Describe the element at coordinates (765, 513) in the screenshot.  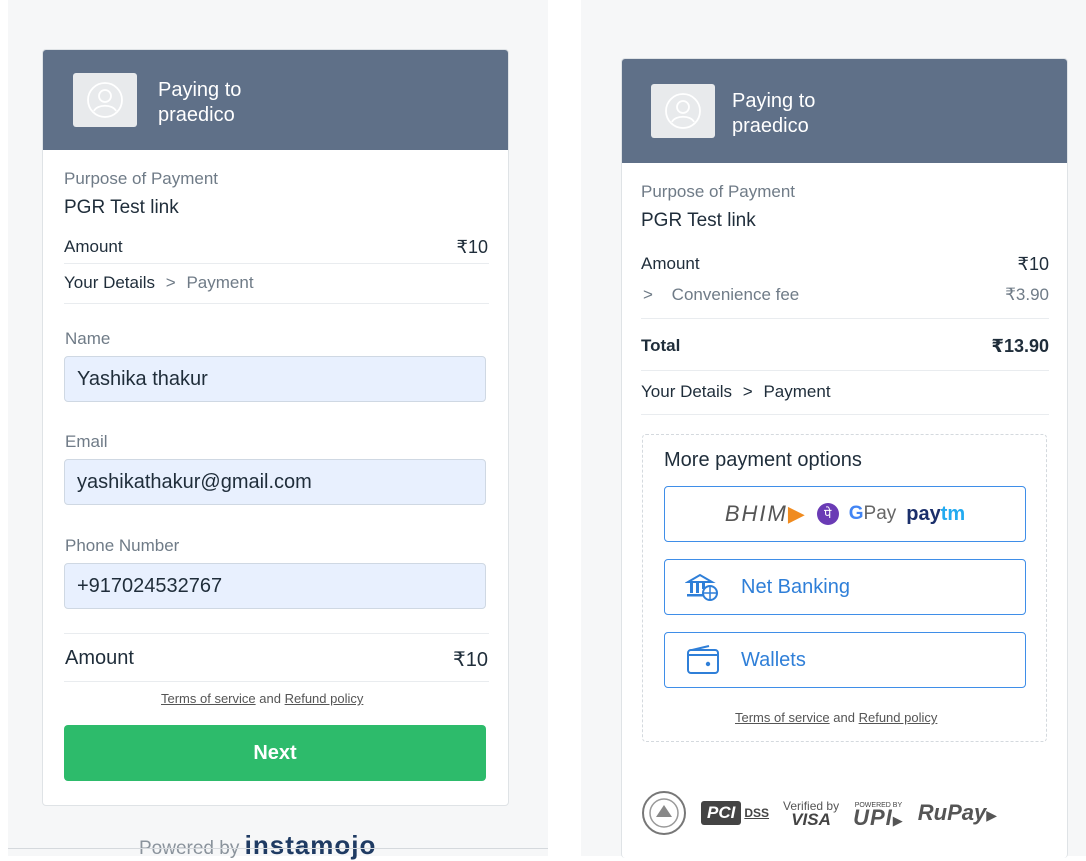
I see `bhim-logo: BHIM▶` at that location.